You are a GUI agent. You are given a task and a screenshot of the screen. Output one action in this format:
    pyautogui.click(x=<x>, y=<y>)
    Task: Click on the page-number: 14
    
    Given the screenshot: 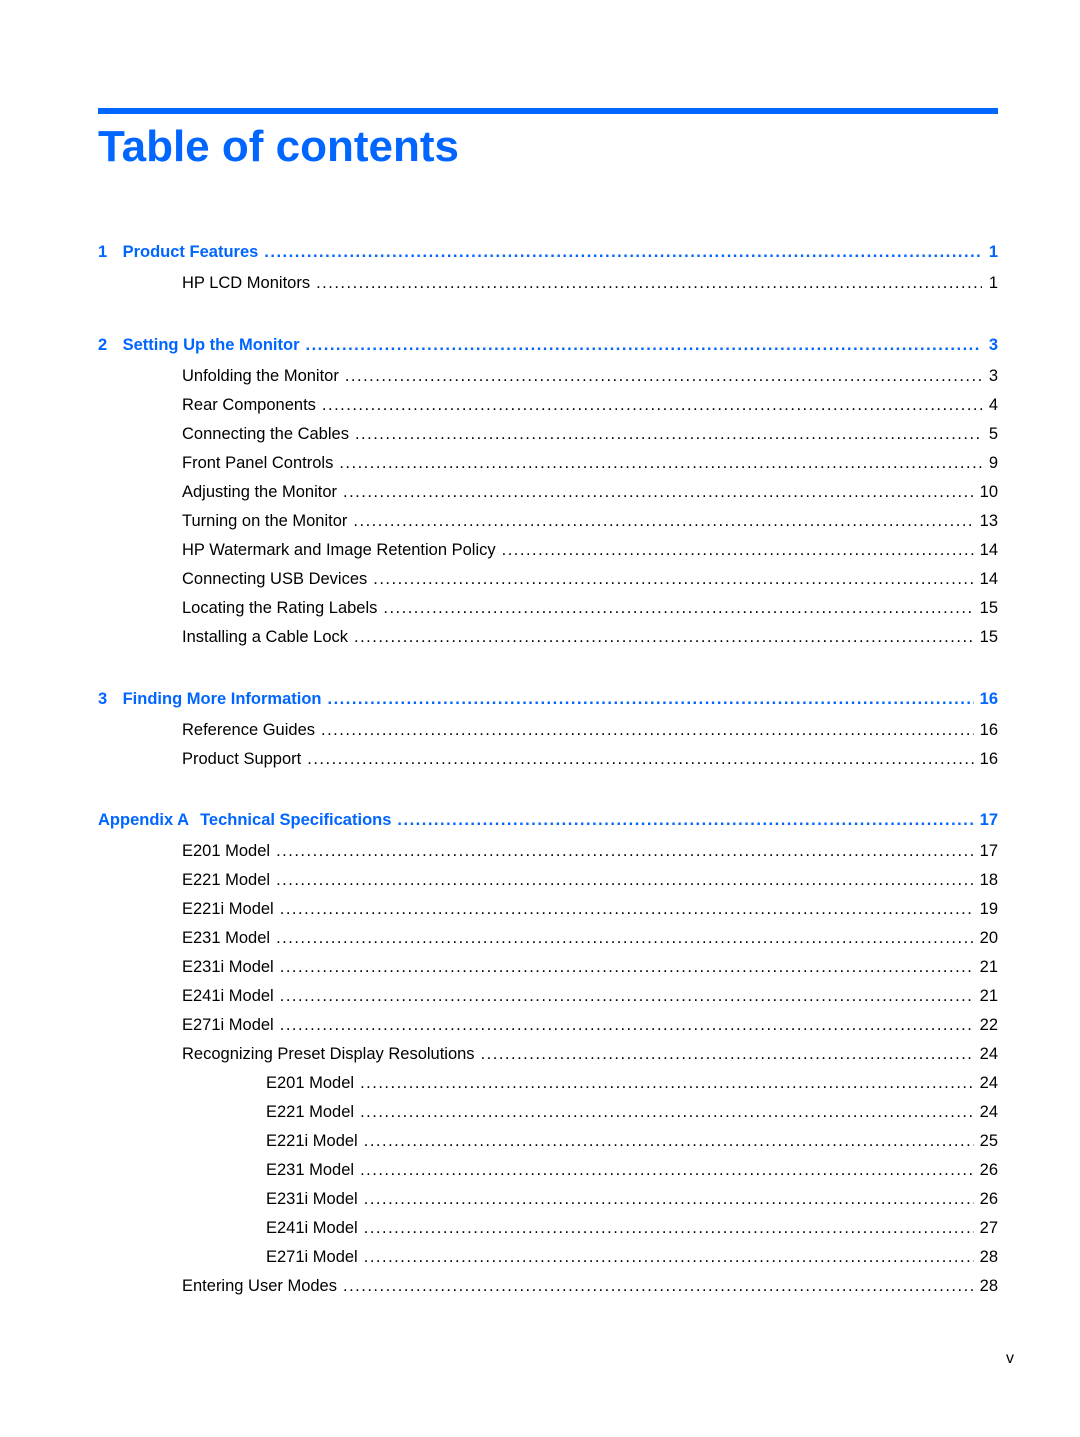 What is the action you would take?
    pyautogui.click(x=988, y=579)
    